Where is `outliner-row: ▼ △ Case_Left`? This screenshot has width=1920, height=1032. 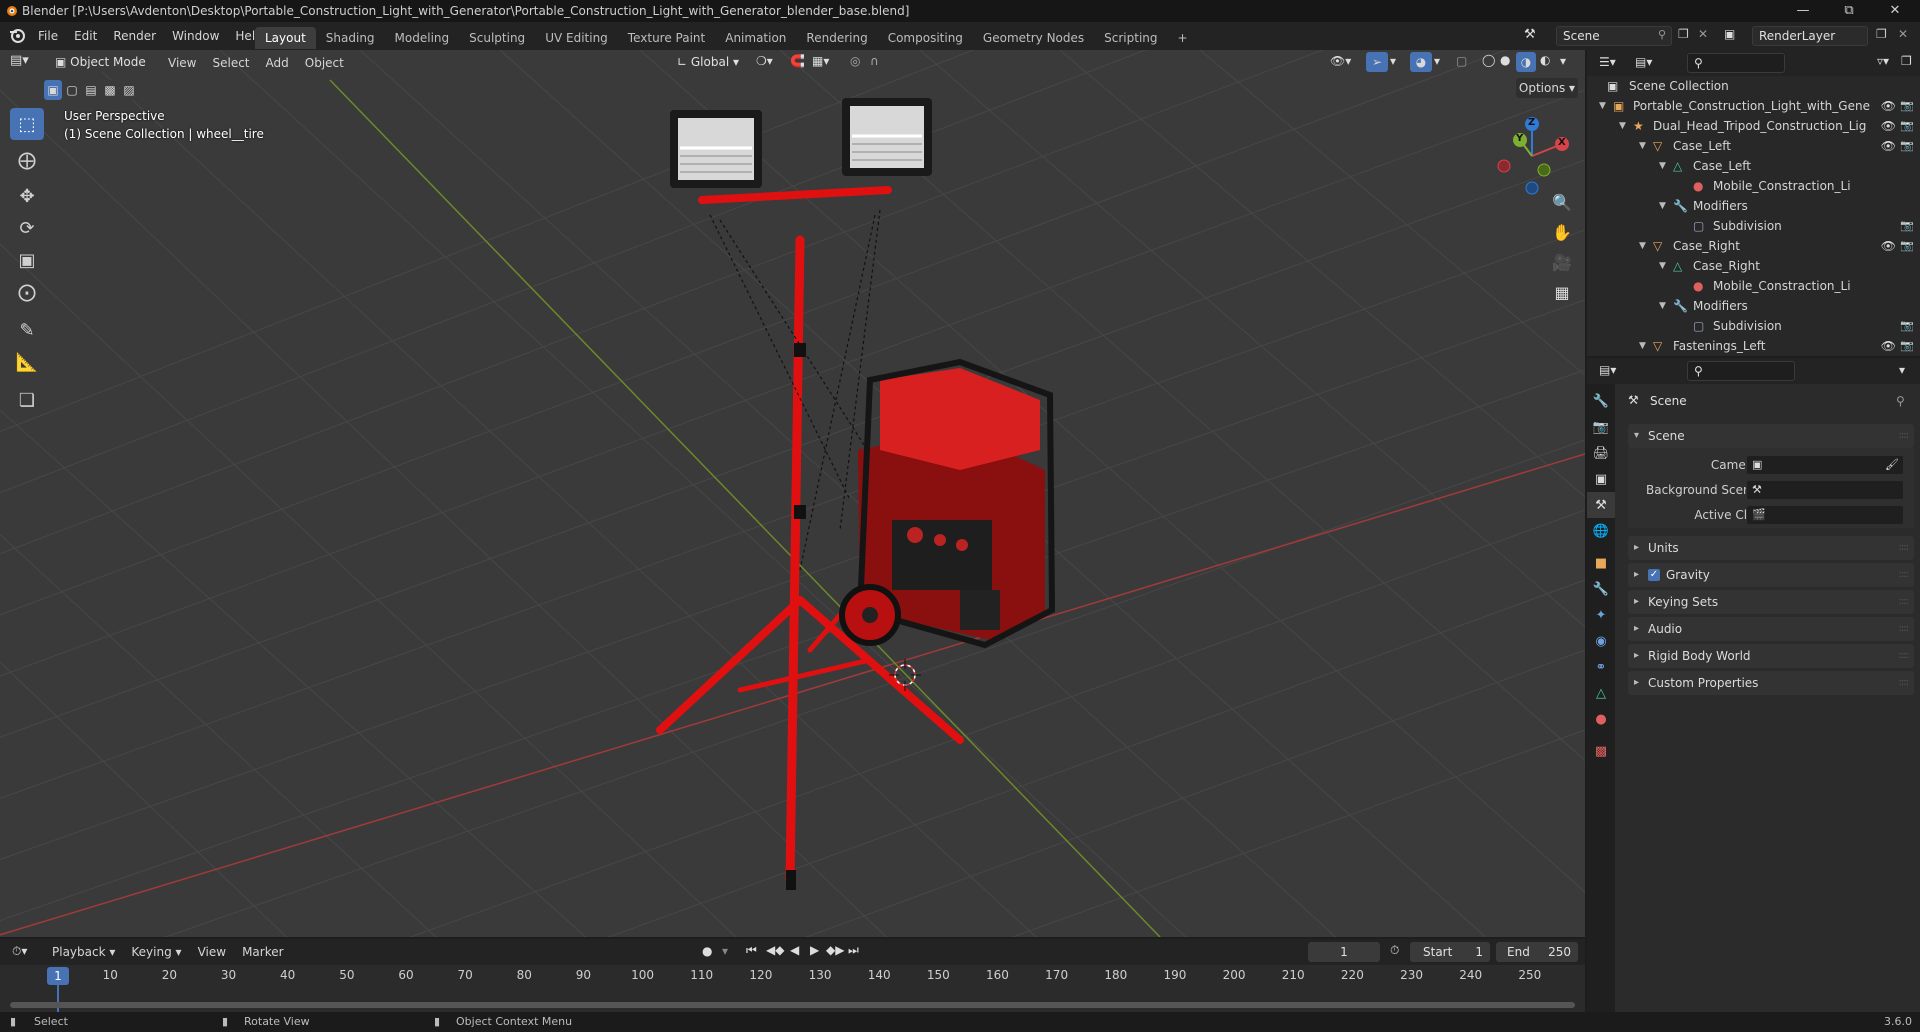 outliner-row: ▼ △ Case_Left is located at coordinates (1753, 166).